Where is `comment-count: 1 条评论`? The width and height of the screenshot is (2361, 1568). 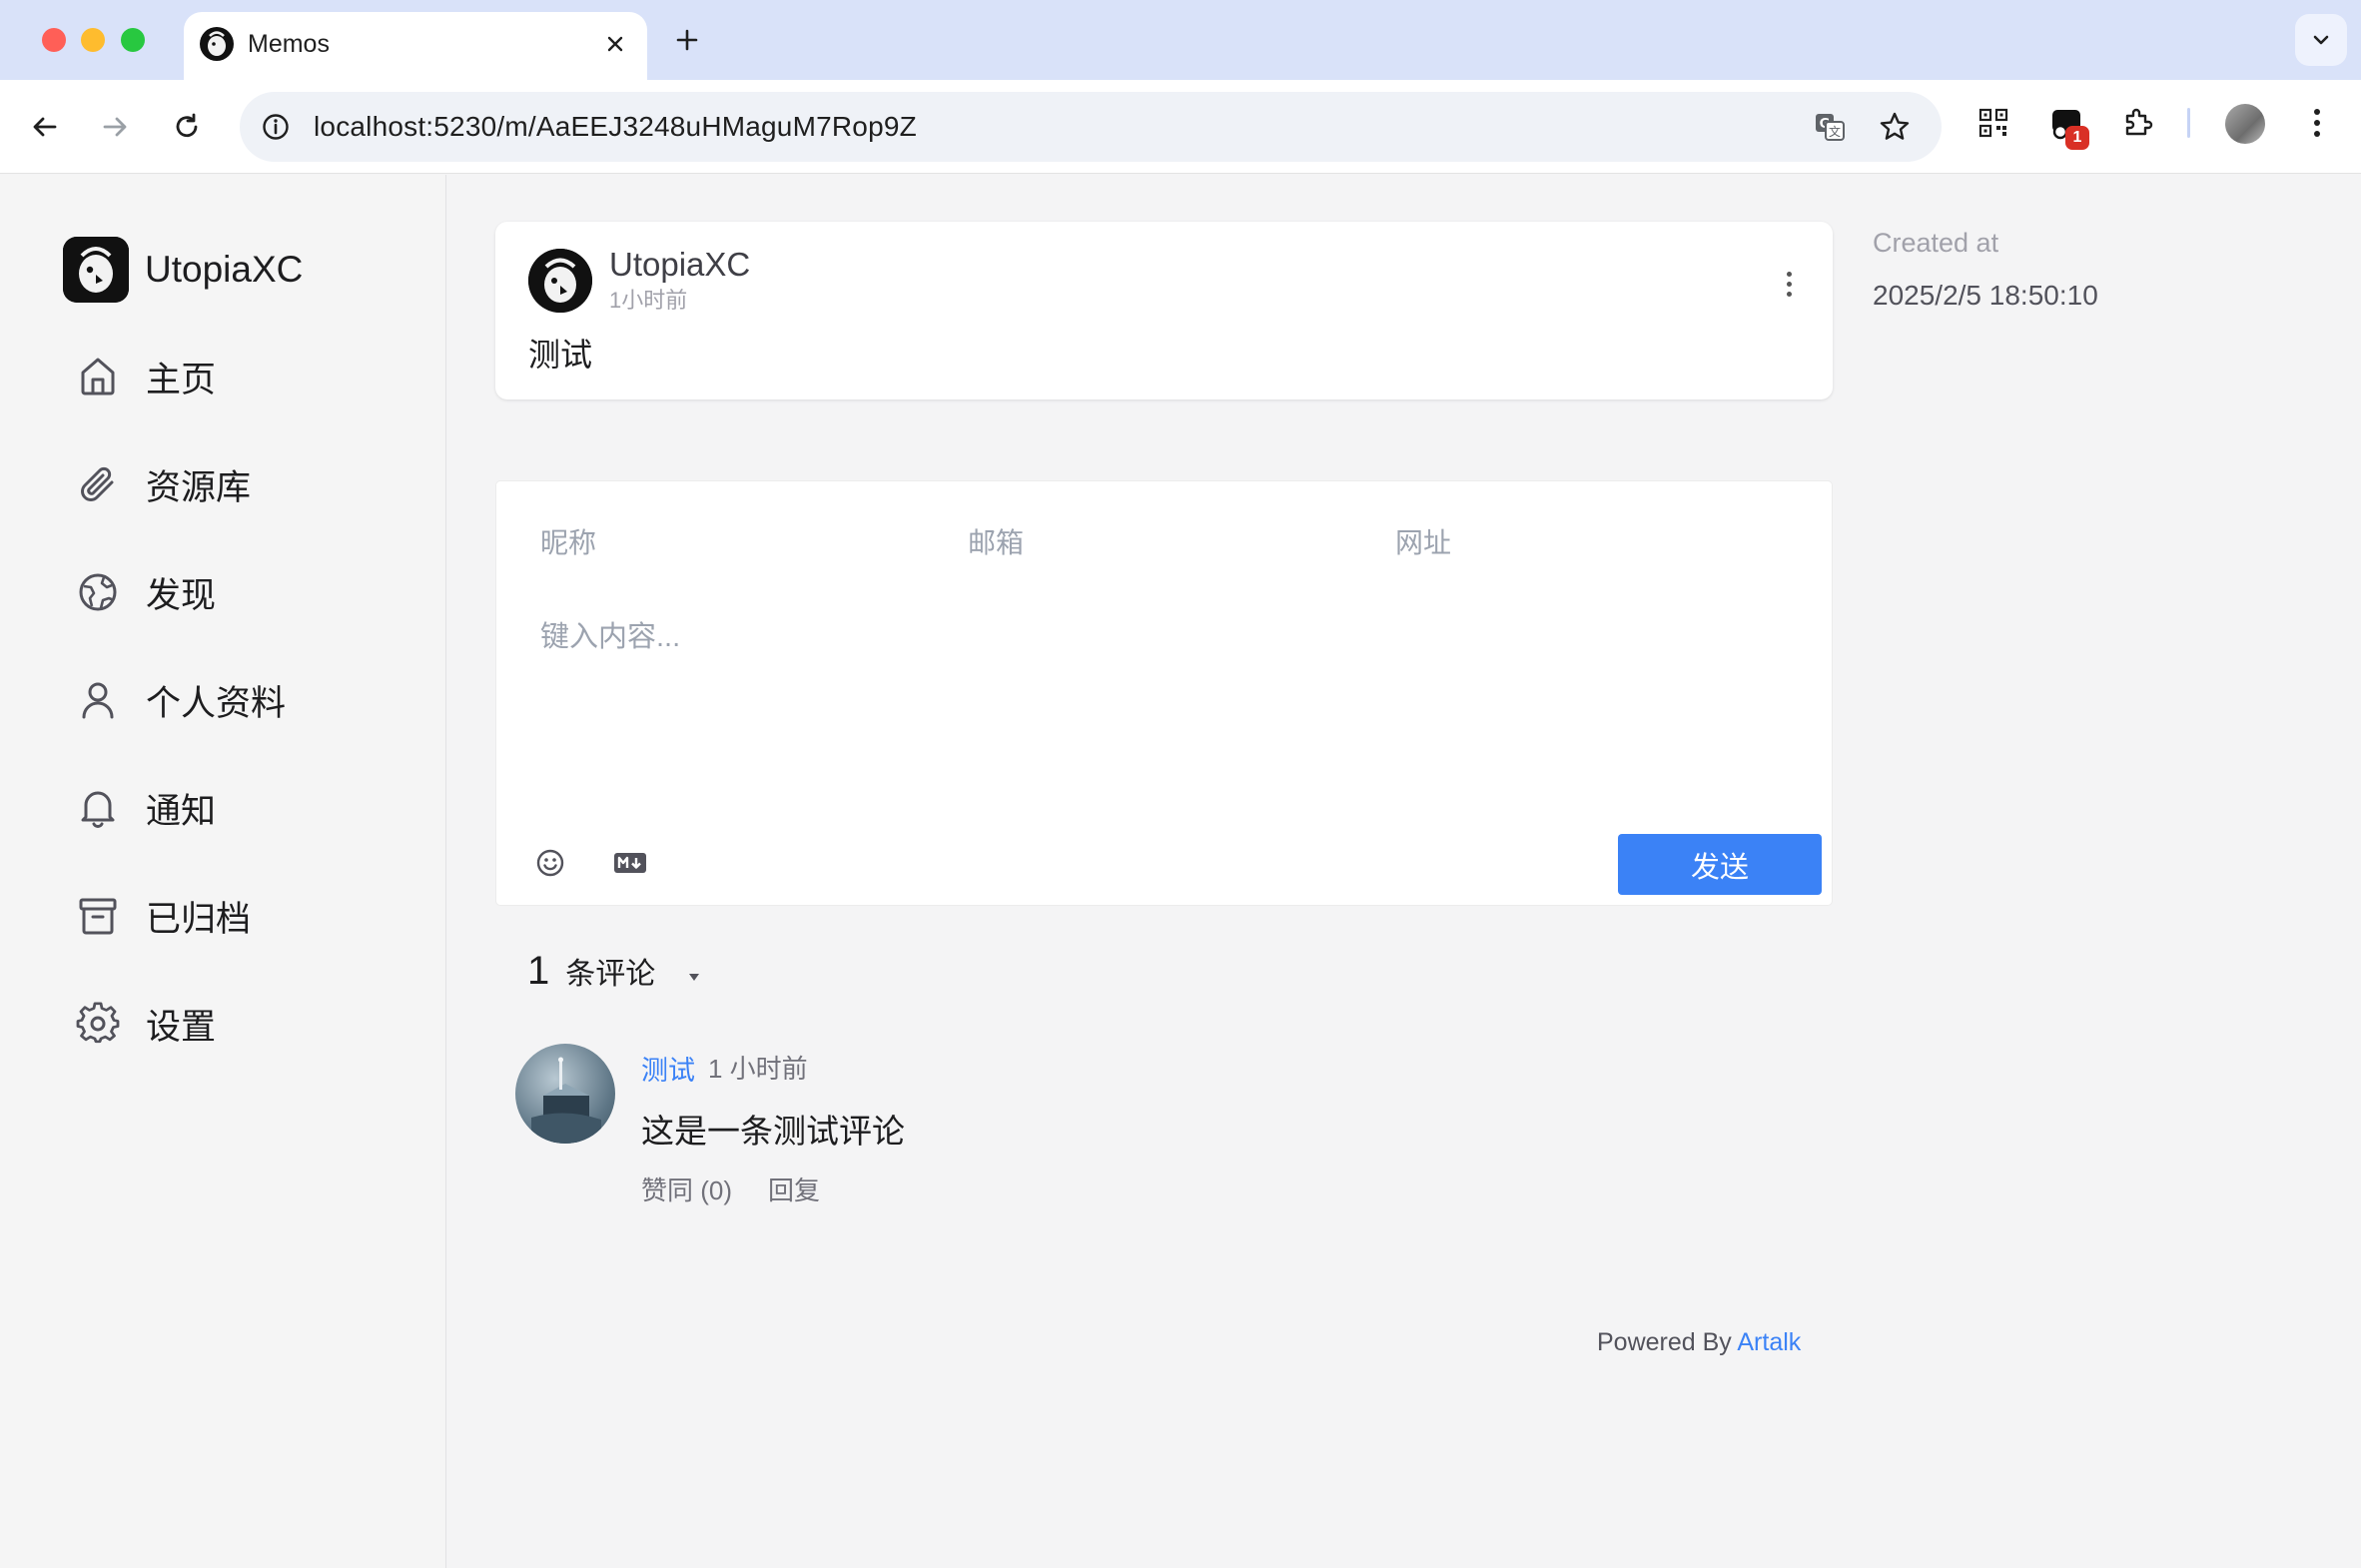 comment-count: 1 条评论 is located at coordinates (591, 971).